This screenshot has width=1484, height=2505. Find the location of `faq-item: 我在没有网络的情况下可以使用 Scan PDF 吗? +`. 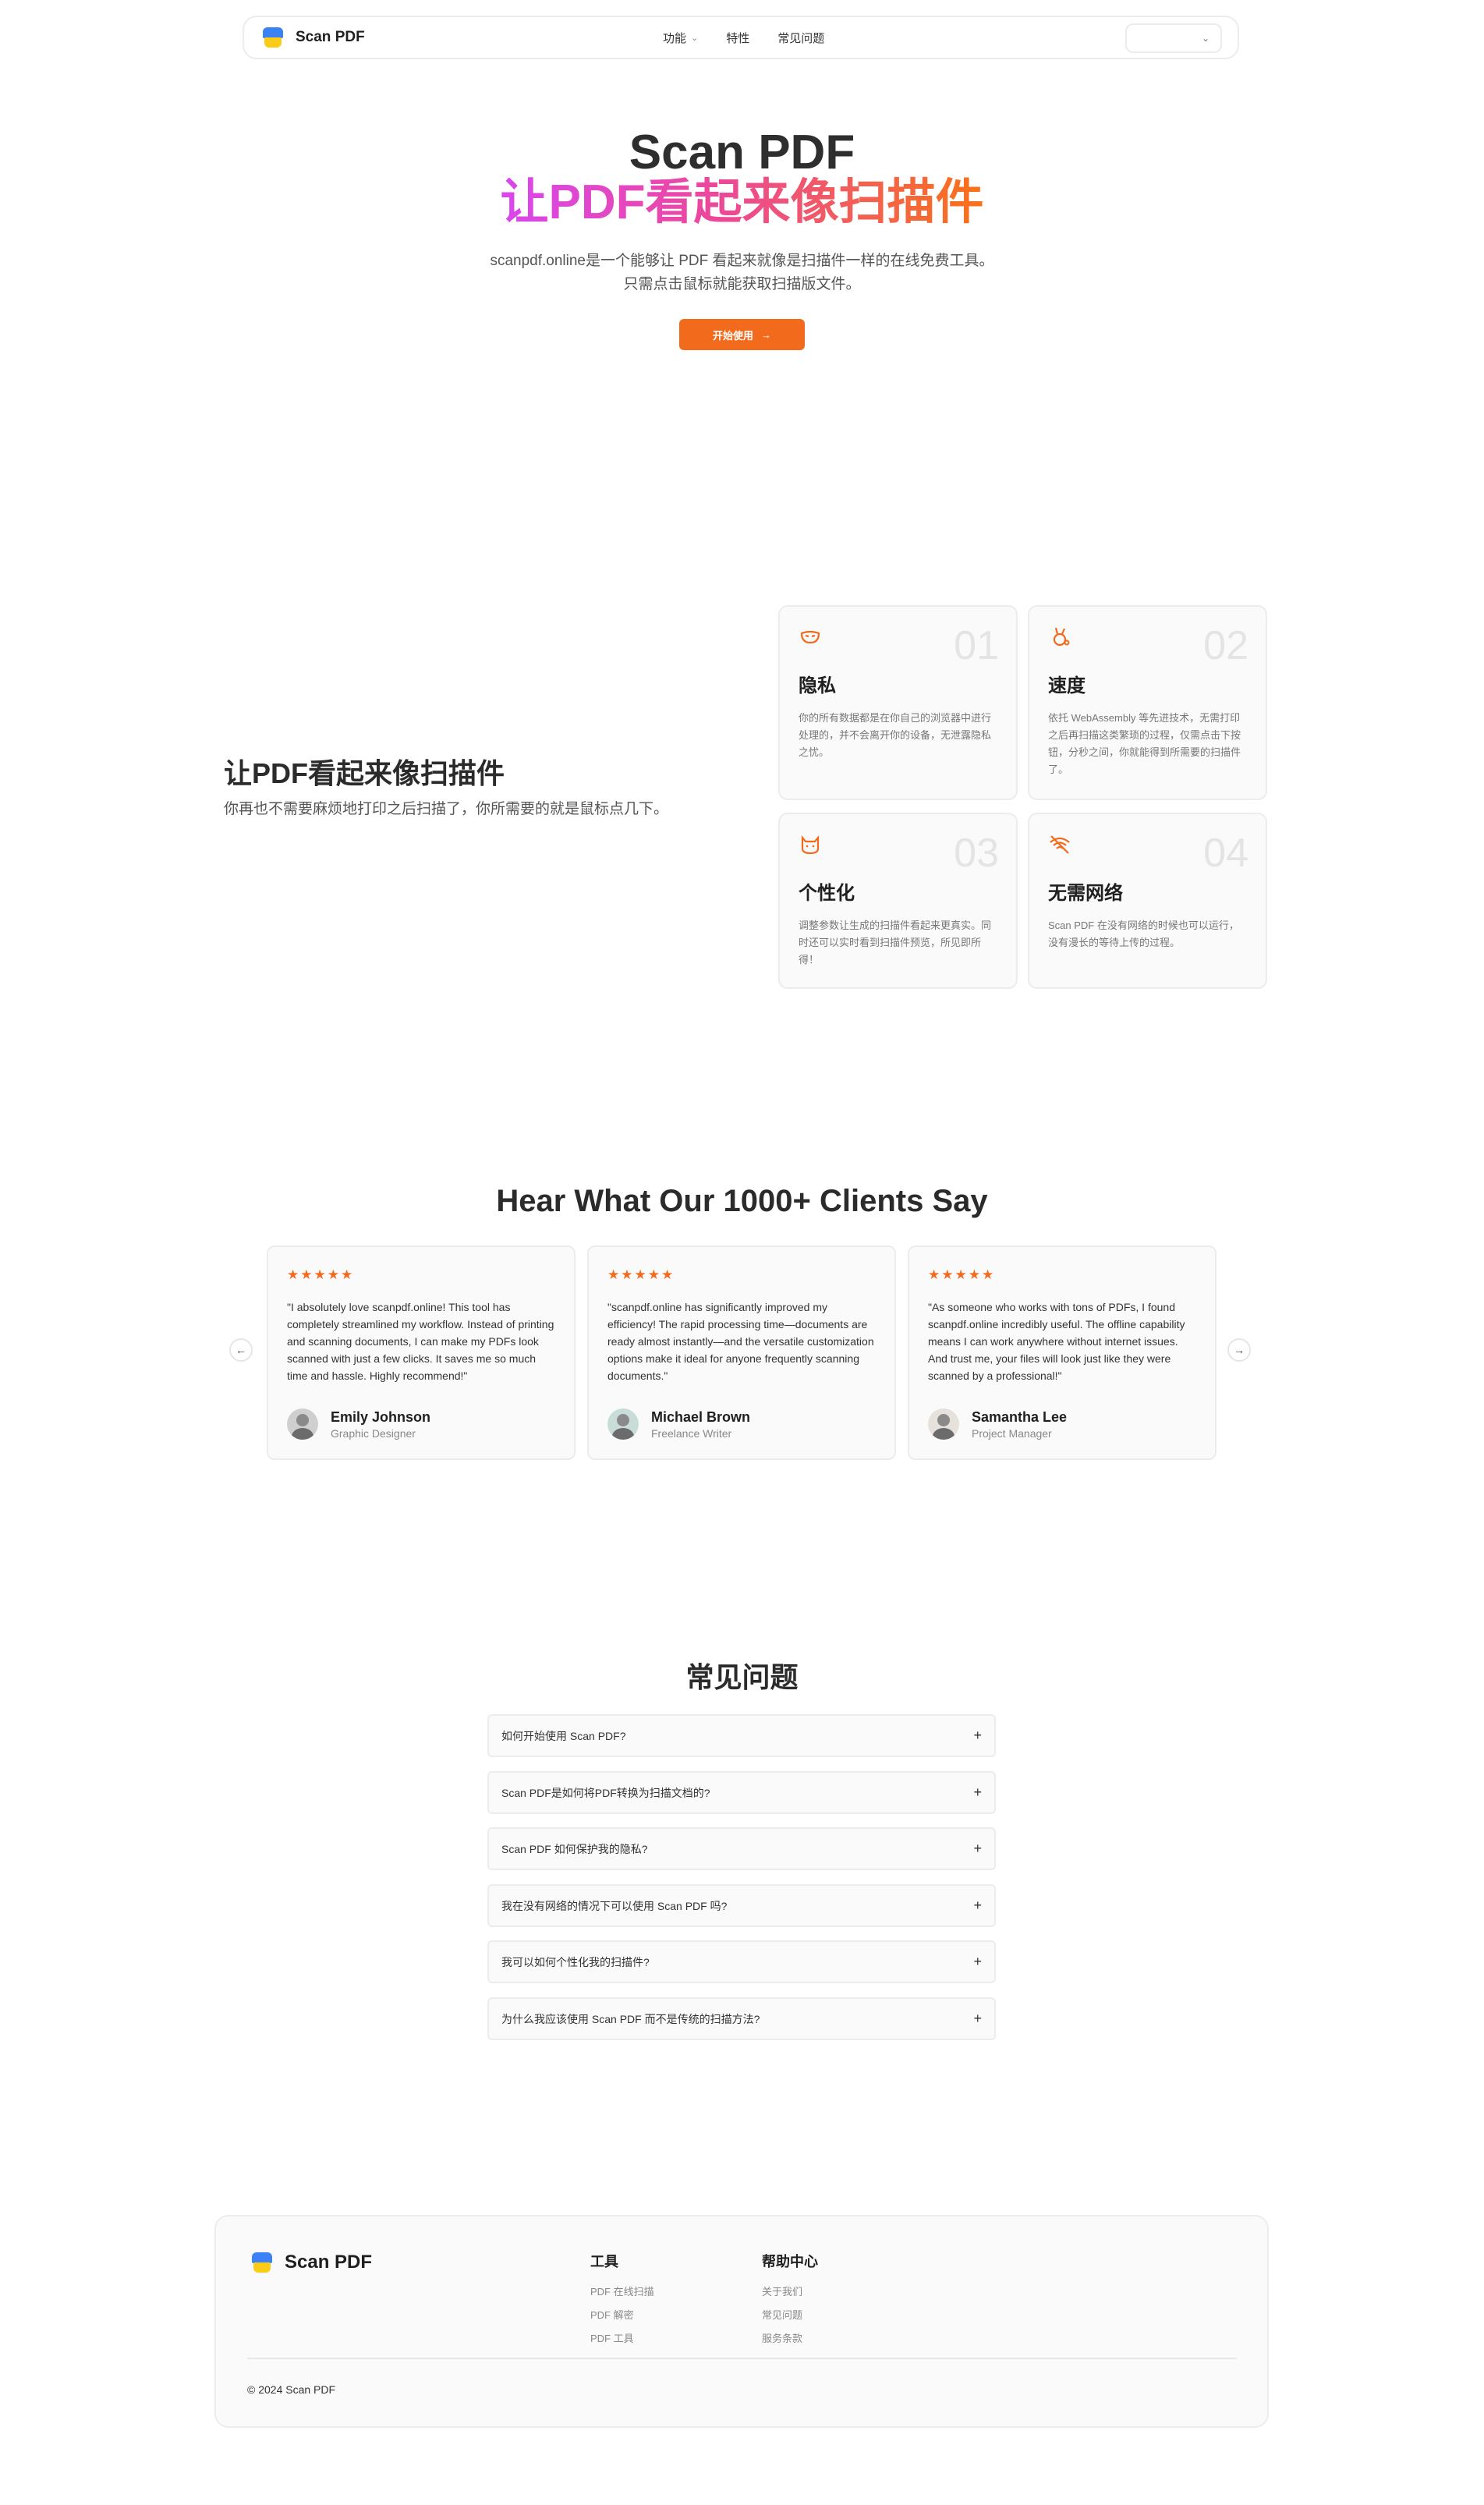

faq-item: 我在没有网络的情况下可以使用 Scan PDF 吗? + is located at coordinates (741, 1905).